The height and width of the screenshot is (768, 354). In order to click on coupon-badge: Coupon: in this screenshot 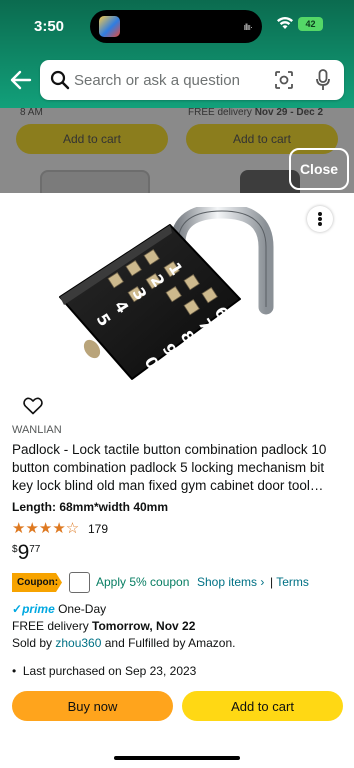, I will do `click(37, 582)`.